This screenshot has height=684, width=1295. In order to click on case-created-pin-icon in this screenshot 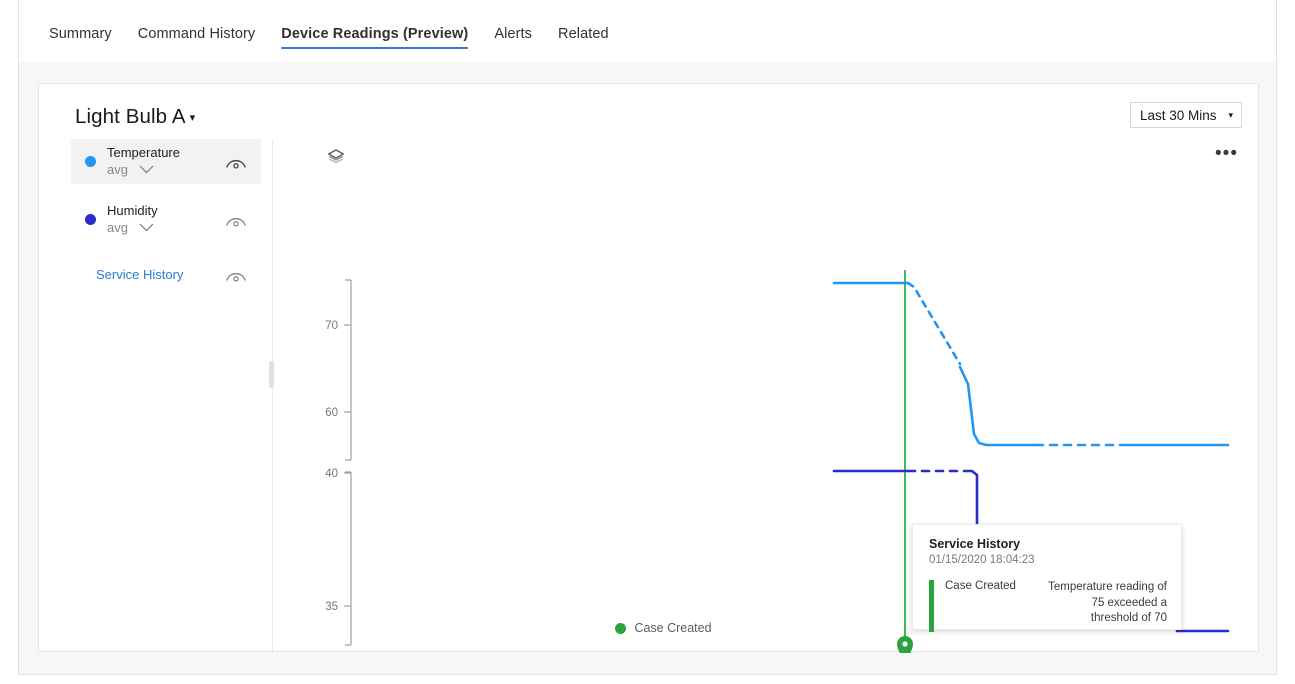, I will do `click(905, 644)`.